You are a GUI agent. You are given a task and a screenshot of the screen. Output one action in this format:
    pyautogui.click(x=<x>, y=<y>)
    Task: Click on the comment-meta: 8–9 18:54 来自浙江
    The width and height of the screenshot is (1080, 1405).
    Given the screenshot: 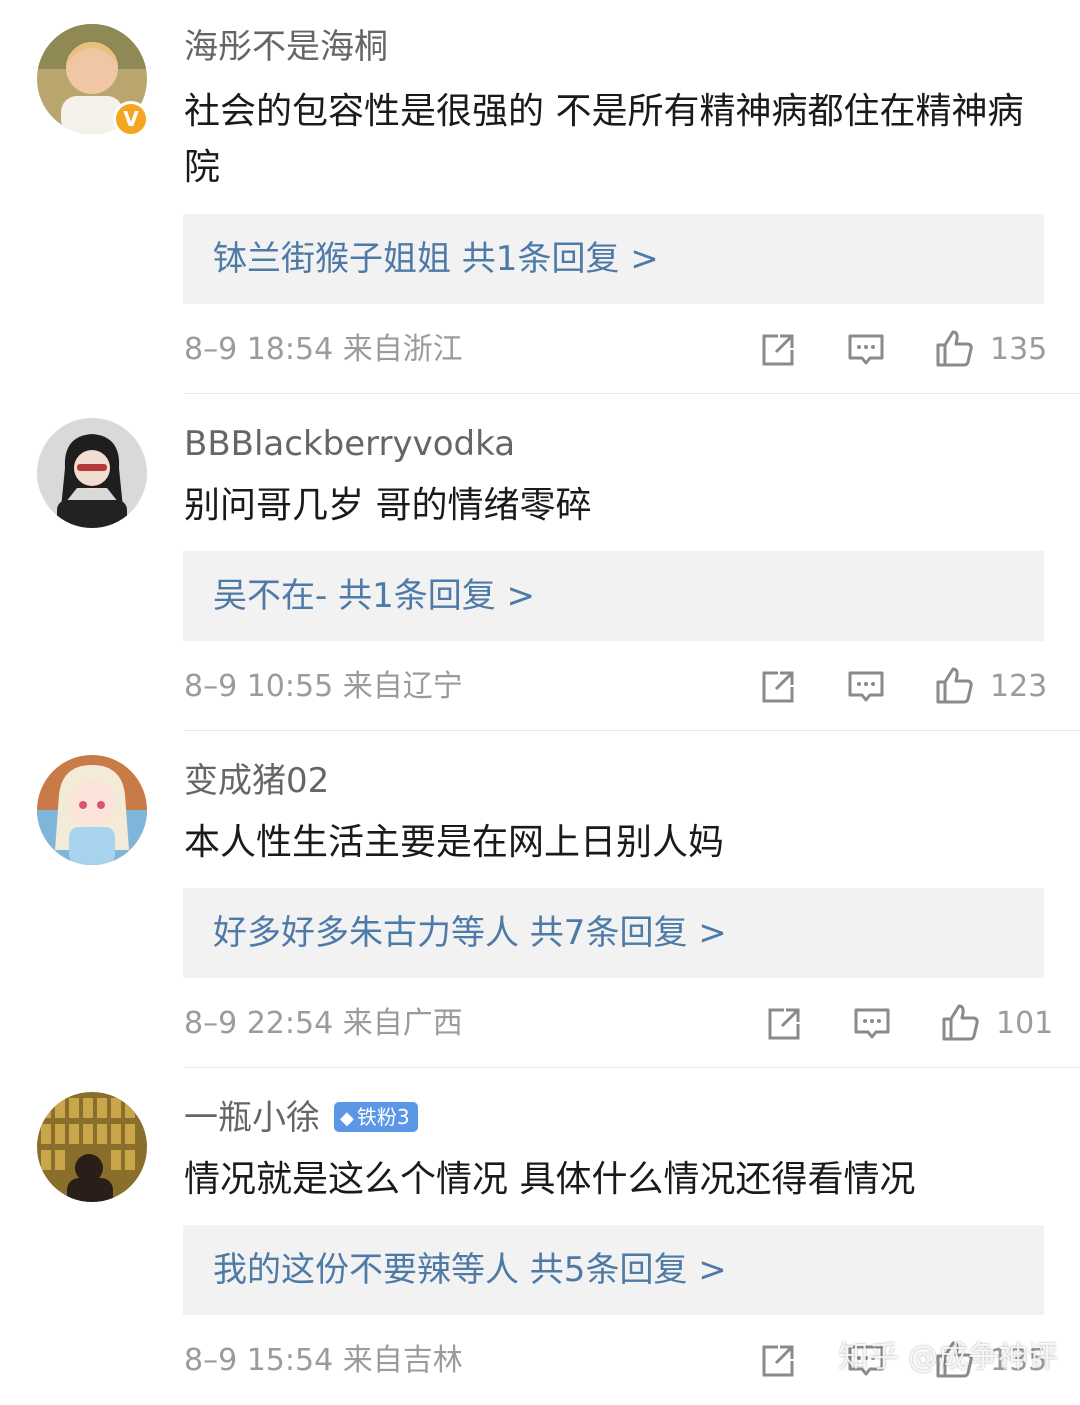 What is the action you would take?
    pyautogui.click(x=323, y=350)
    